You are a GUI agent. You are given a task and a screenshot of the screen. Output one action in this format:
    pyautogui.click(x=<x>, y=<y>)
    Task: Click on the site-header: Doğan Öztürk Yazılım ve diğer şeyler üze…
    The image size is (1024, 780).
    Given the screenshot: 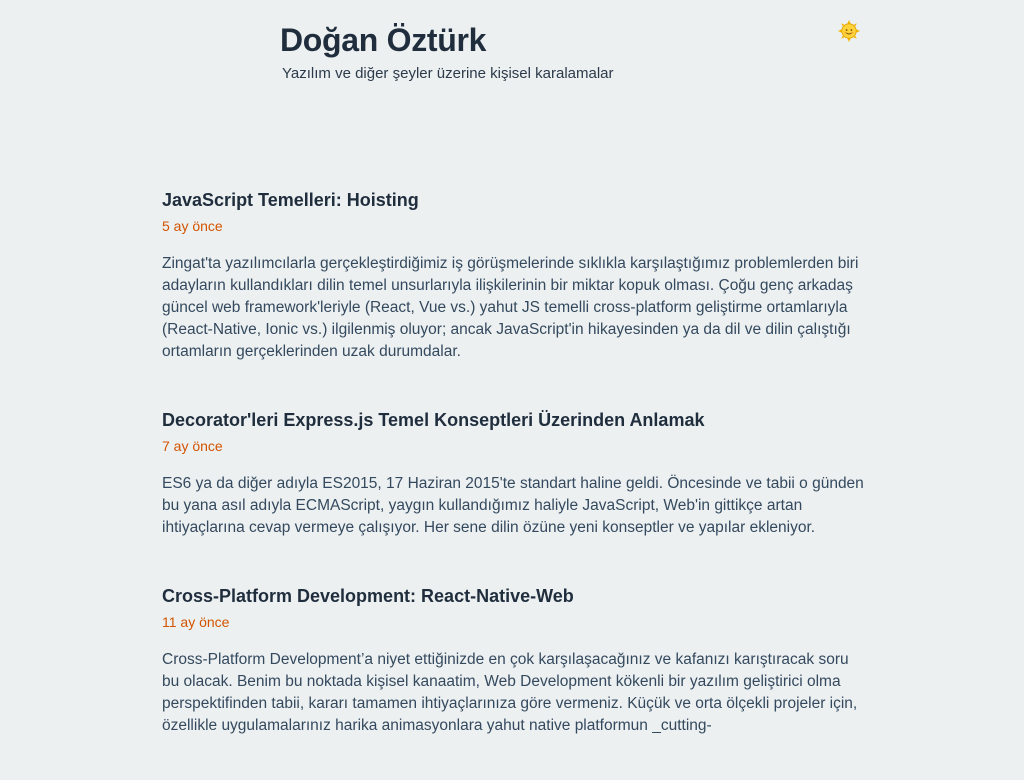 What is the action you would take?
    pyautogui.click(x=580, y=52)
    